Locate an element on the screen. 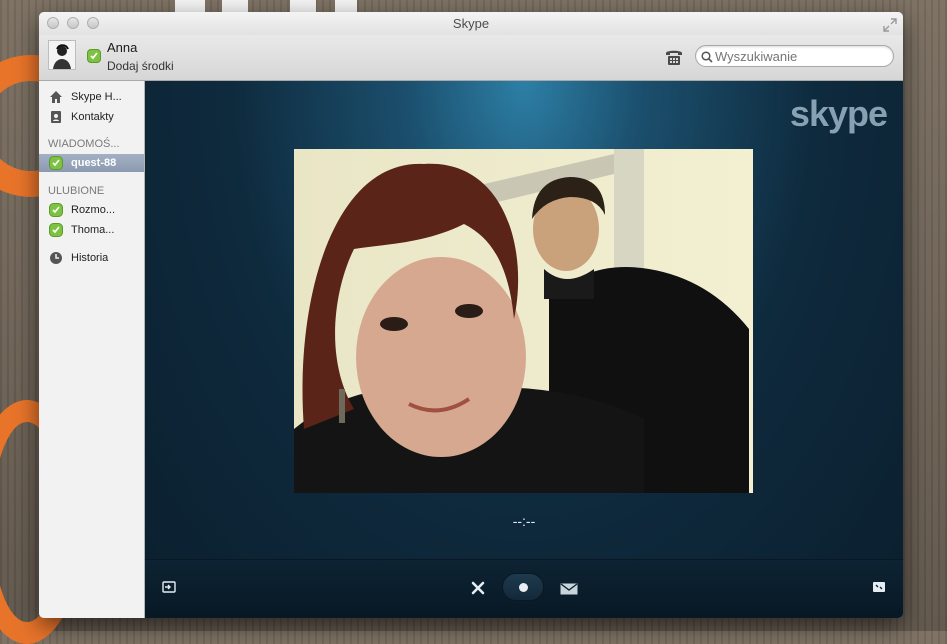  search-field is located at coordinates (794, 56).